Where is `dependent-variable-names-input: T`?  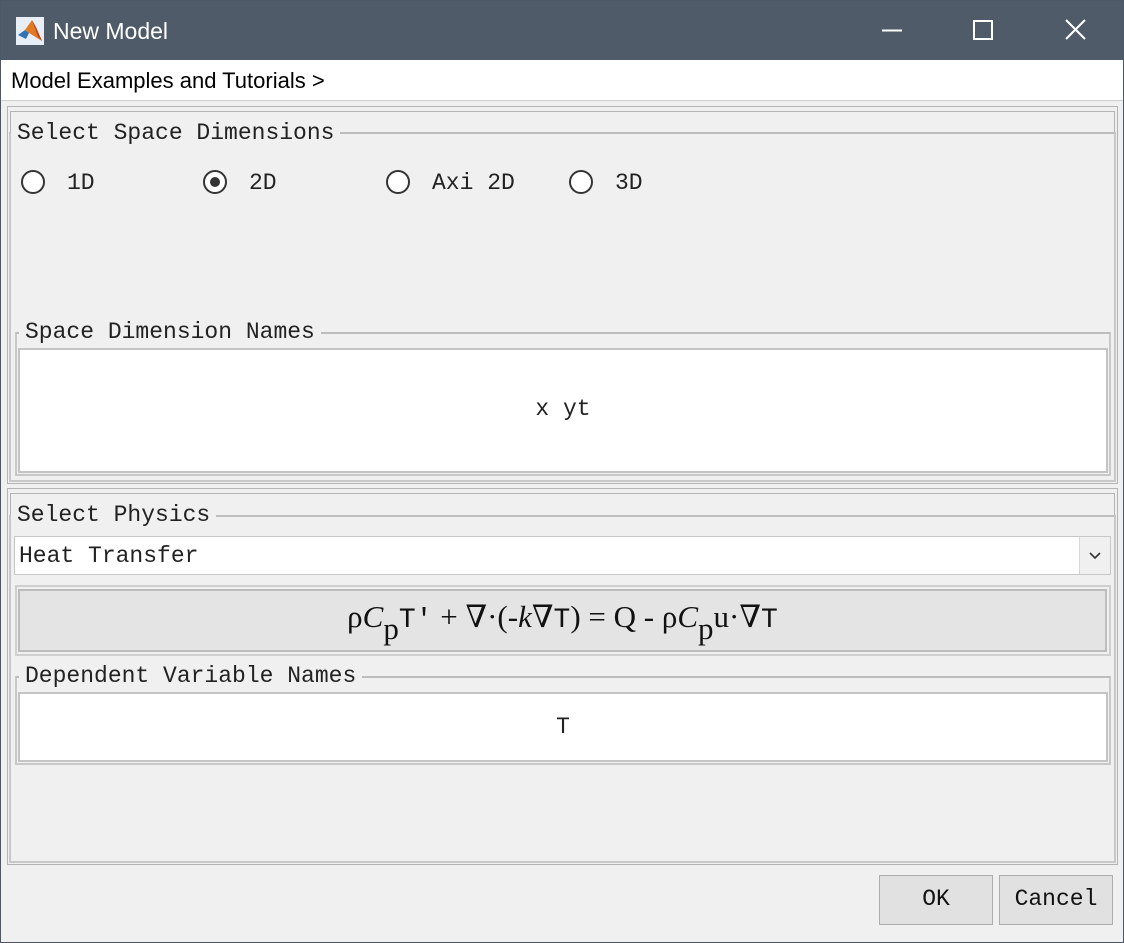
dependent-variable-names-input: T is located at coordinates (563, 727).